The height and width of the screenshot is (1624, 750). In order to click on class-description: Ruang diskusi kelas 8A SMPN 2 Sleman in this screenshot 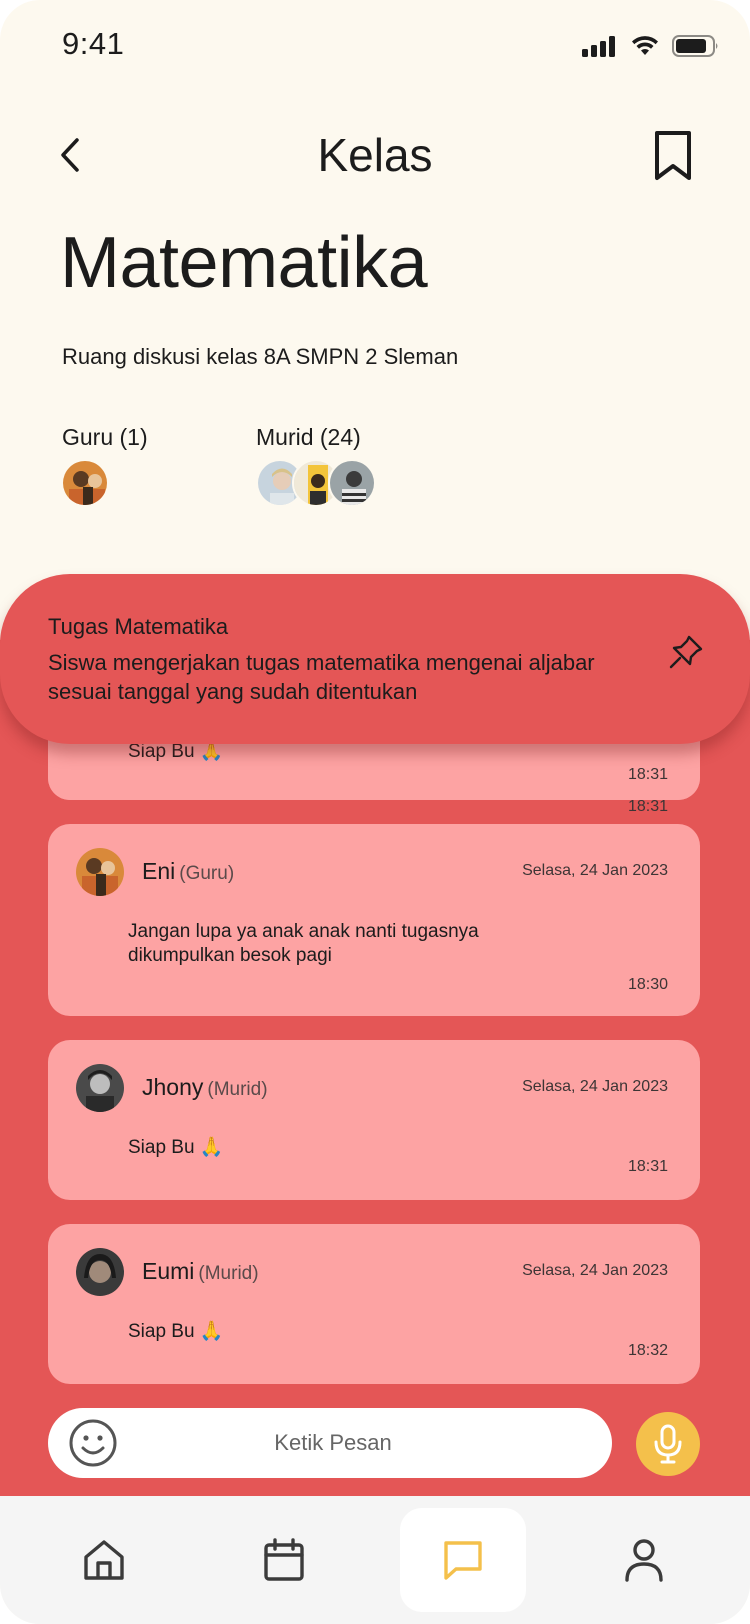, I will do `click(260, 356)`.